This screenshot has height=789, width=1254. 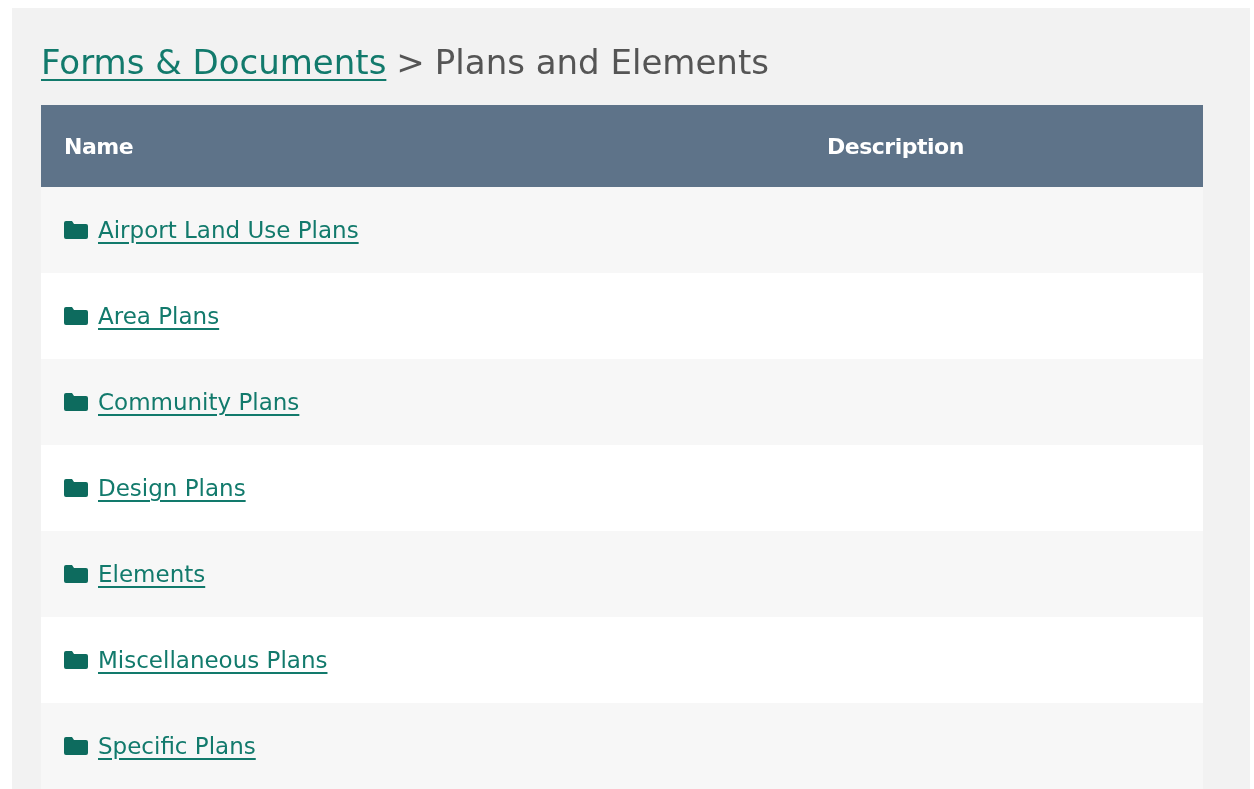 What do you see at coordinates (199, 402) in the screenshot?
I see `folder-link: Community Plans` at bounding box center [199, 402].